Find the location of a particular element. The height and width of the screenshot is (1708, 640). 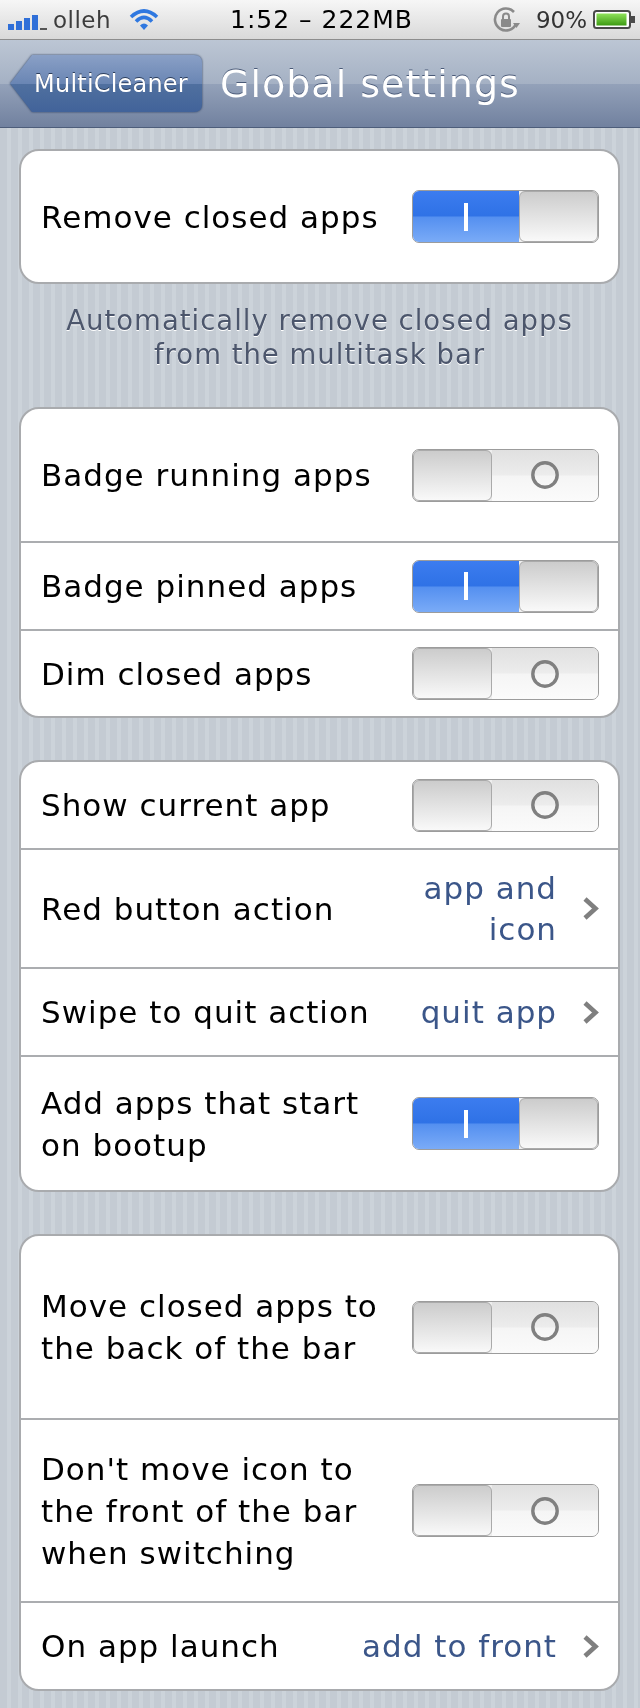

footer-note: Automatically remove closed apps from the multitask bar is located at coordinates (319, 337).